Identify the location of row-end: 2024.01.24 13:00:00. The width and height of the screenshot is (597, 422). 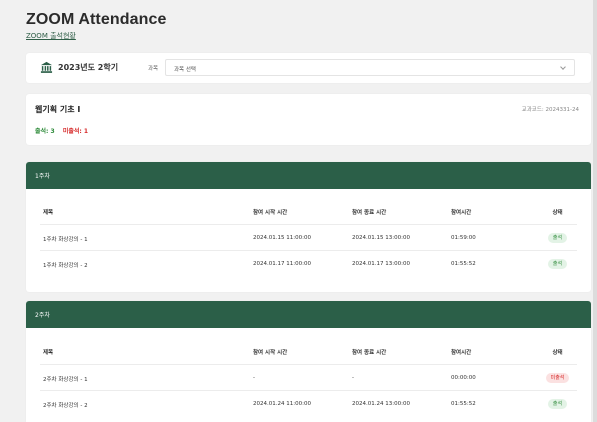
(381, 404).